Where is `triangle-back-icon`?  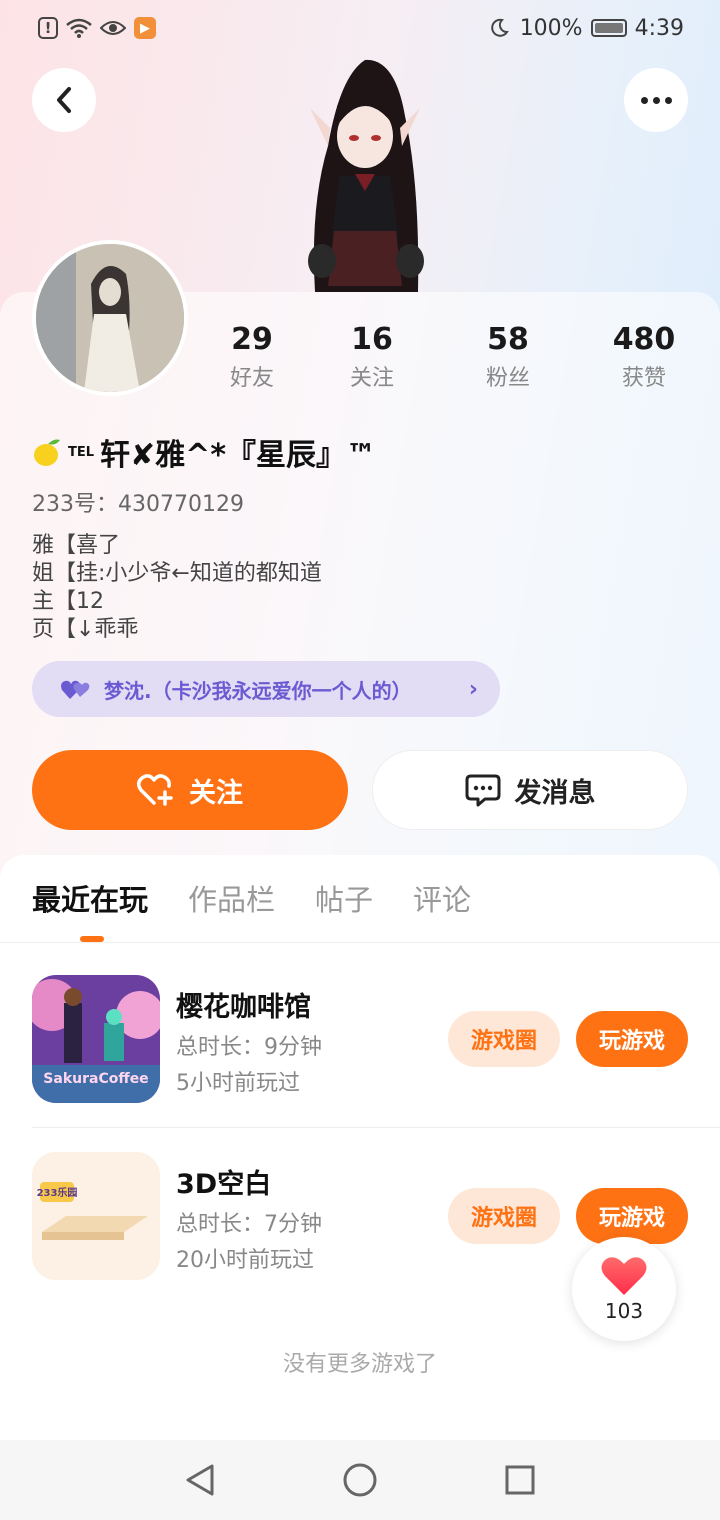
triangle-back-icon is located at coordinates (200, 1480).